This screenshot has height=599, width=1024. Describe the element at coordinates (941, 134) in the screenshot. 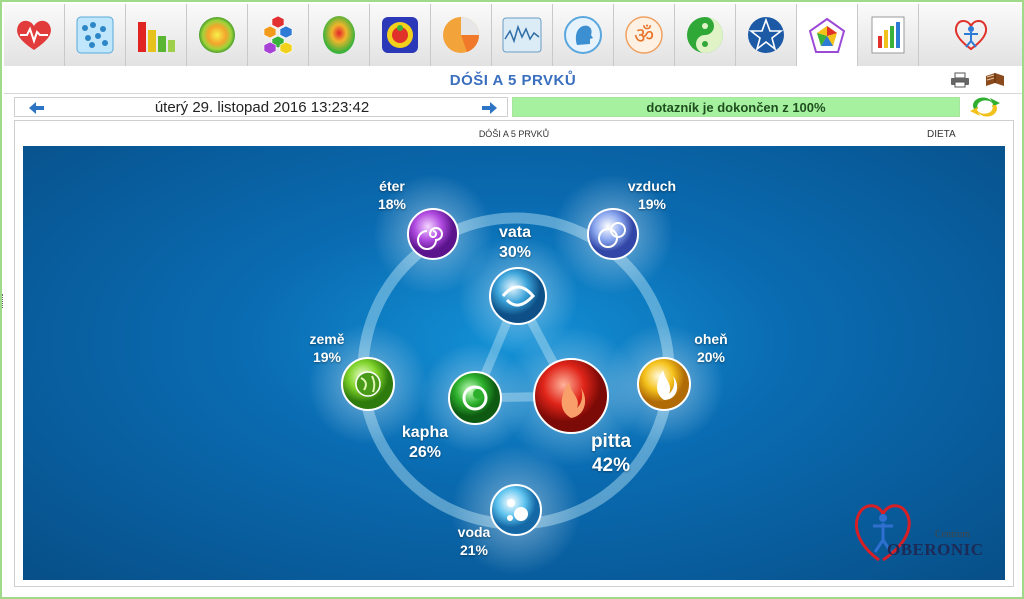

I see `dieta-link: DIETA` at that location.